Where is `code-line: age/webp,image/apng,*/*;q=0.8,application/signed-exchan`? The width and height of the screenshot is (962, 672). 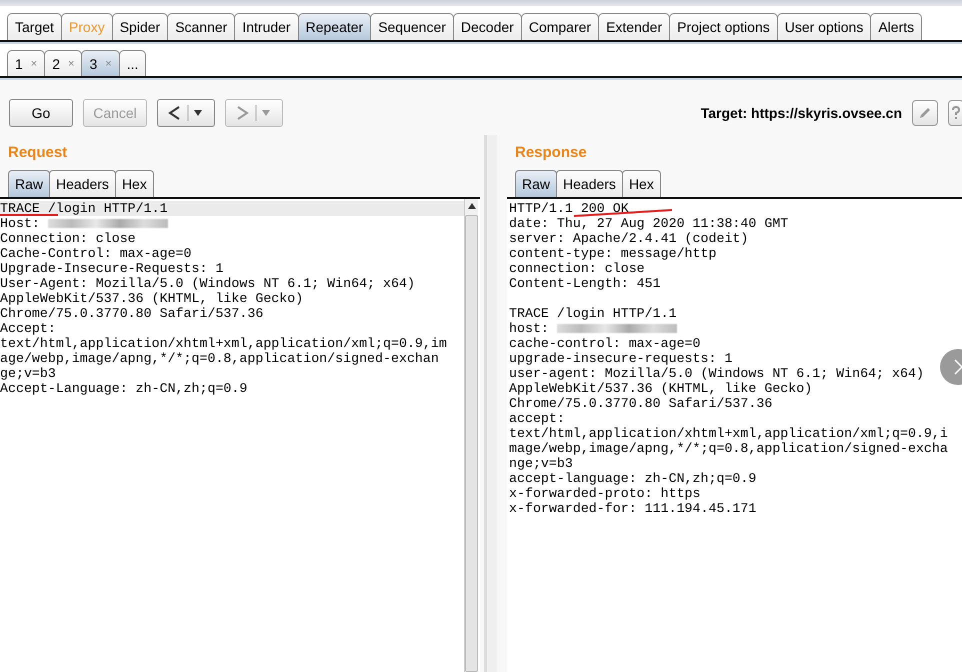 code-line: age/webp,image/apng,*/*;q=0.8,application/signed-exchan is located at coordinates (219, 358).